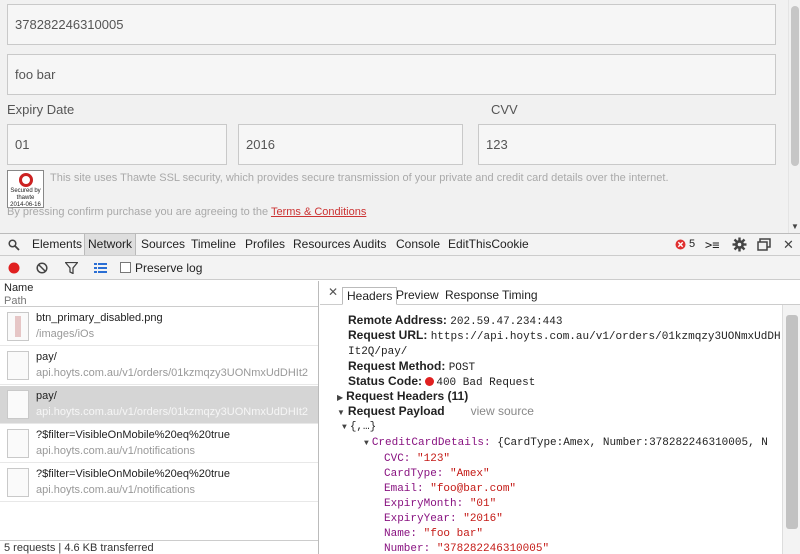  I want to click on detail-scrollbar-thumb, so click(792, 422).